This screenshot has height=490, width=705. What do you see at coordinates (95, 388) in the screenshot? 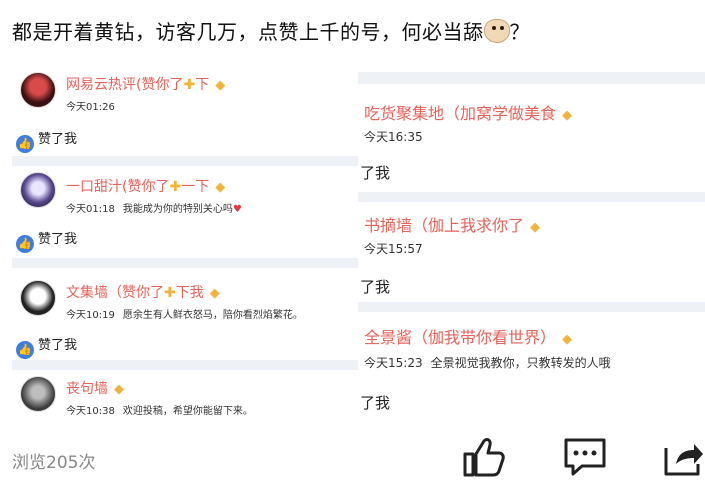
I see `user-name: 丧句墙 ◆` at bounding box center [95, 388].